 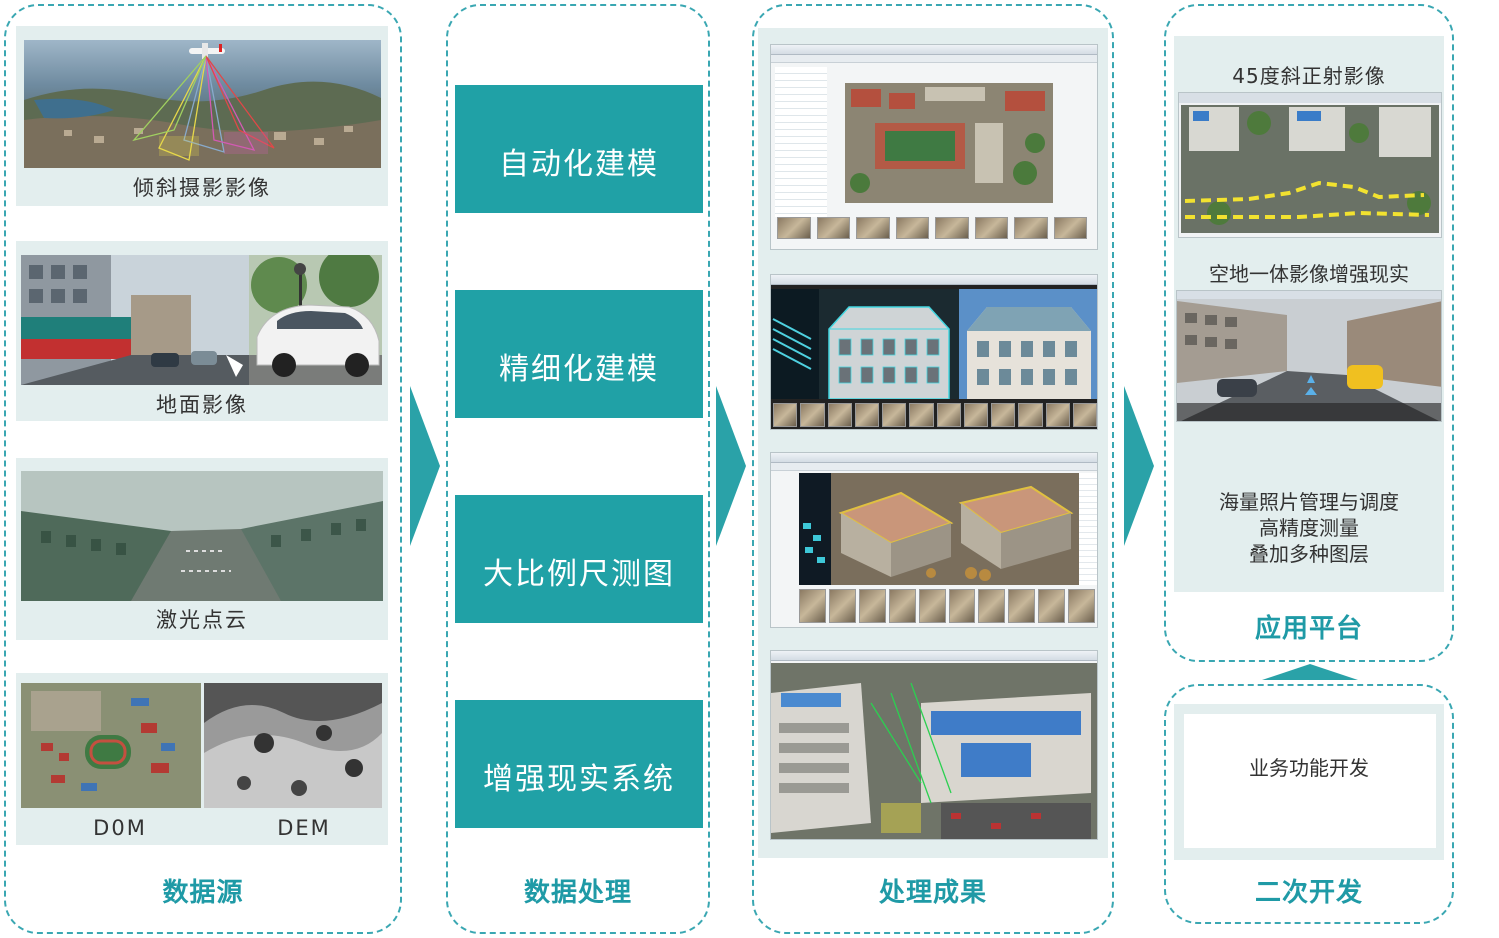 What do you see at coordinates (1309, 554) in the screenshot?
I see `feature-layer-overlay: 叠加多种图层` at bounding box center [1309, 554].